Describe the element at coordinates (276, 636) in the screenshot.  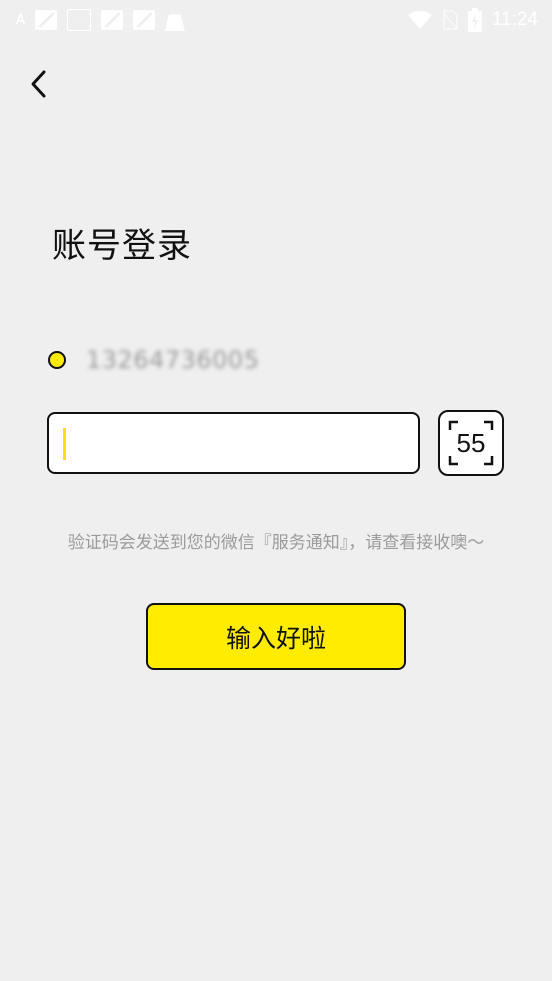
I see `submit-button: 输入好啦` at that location.